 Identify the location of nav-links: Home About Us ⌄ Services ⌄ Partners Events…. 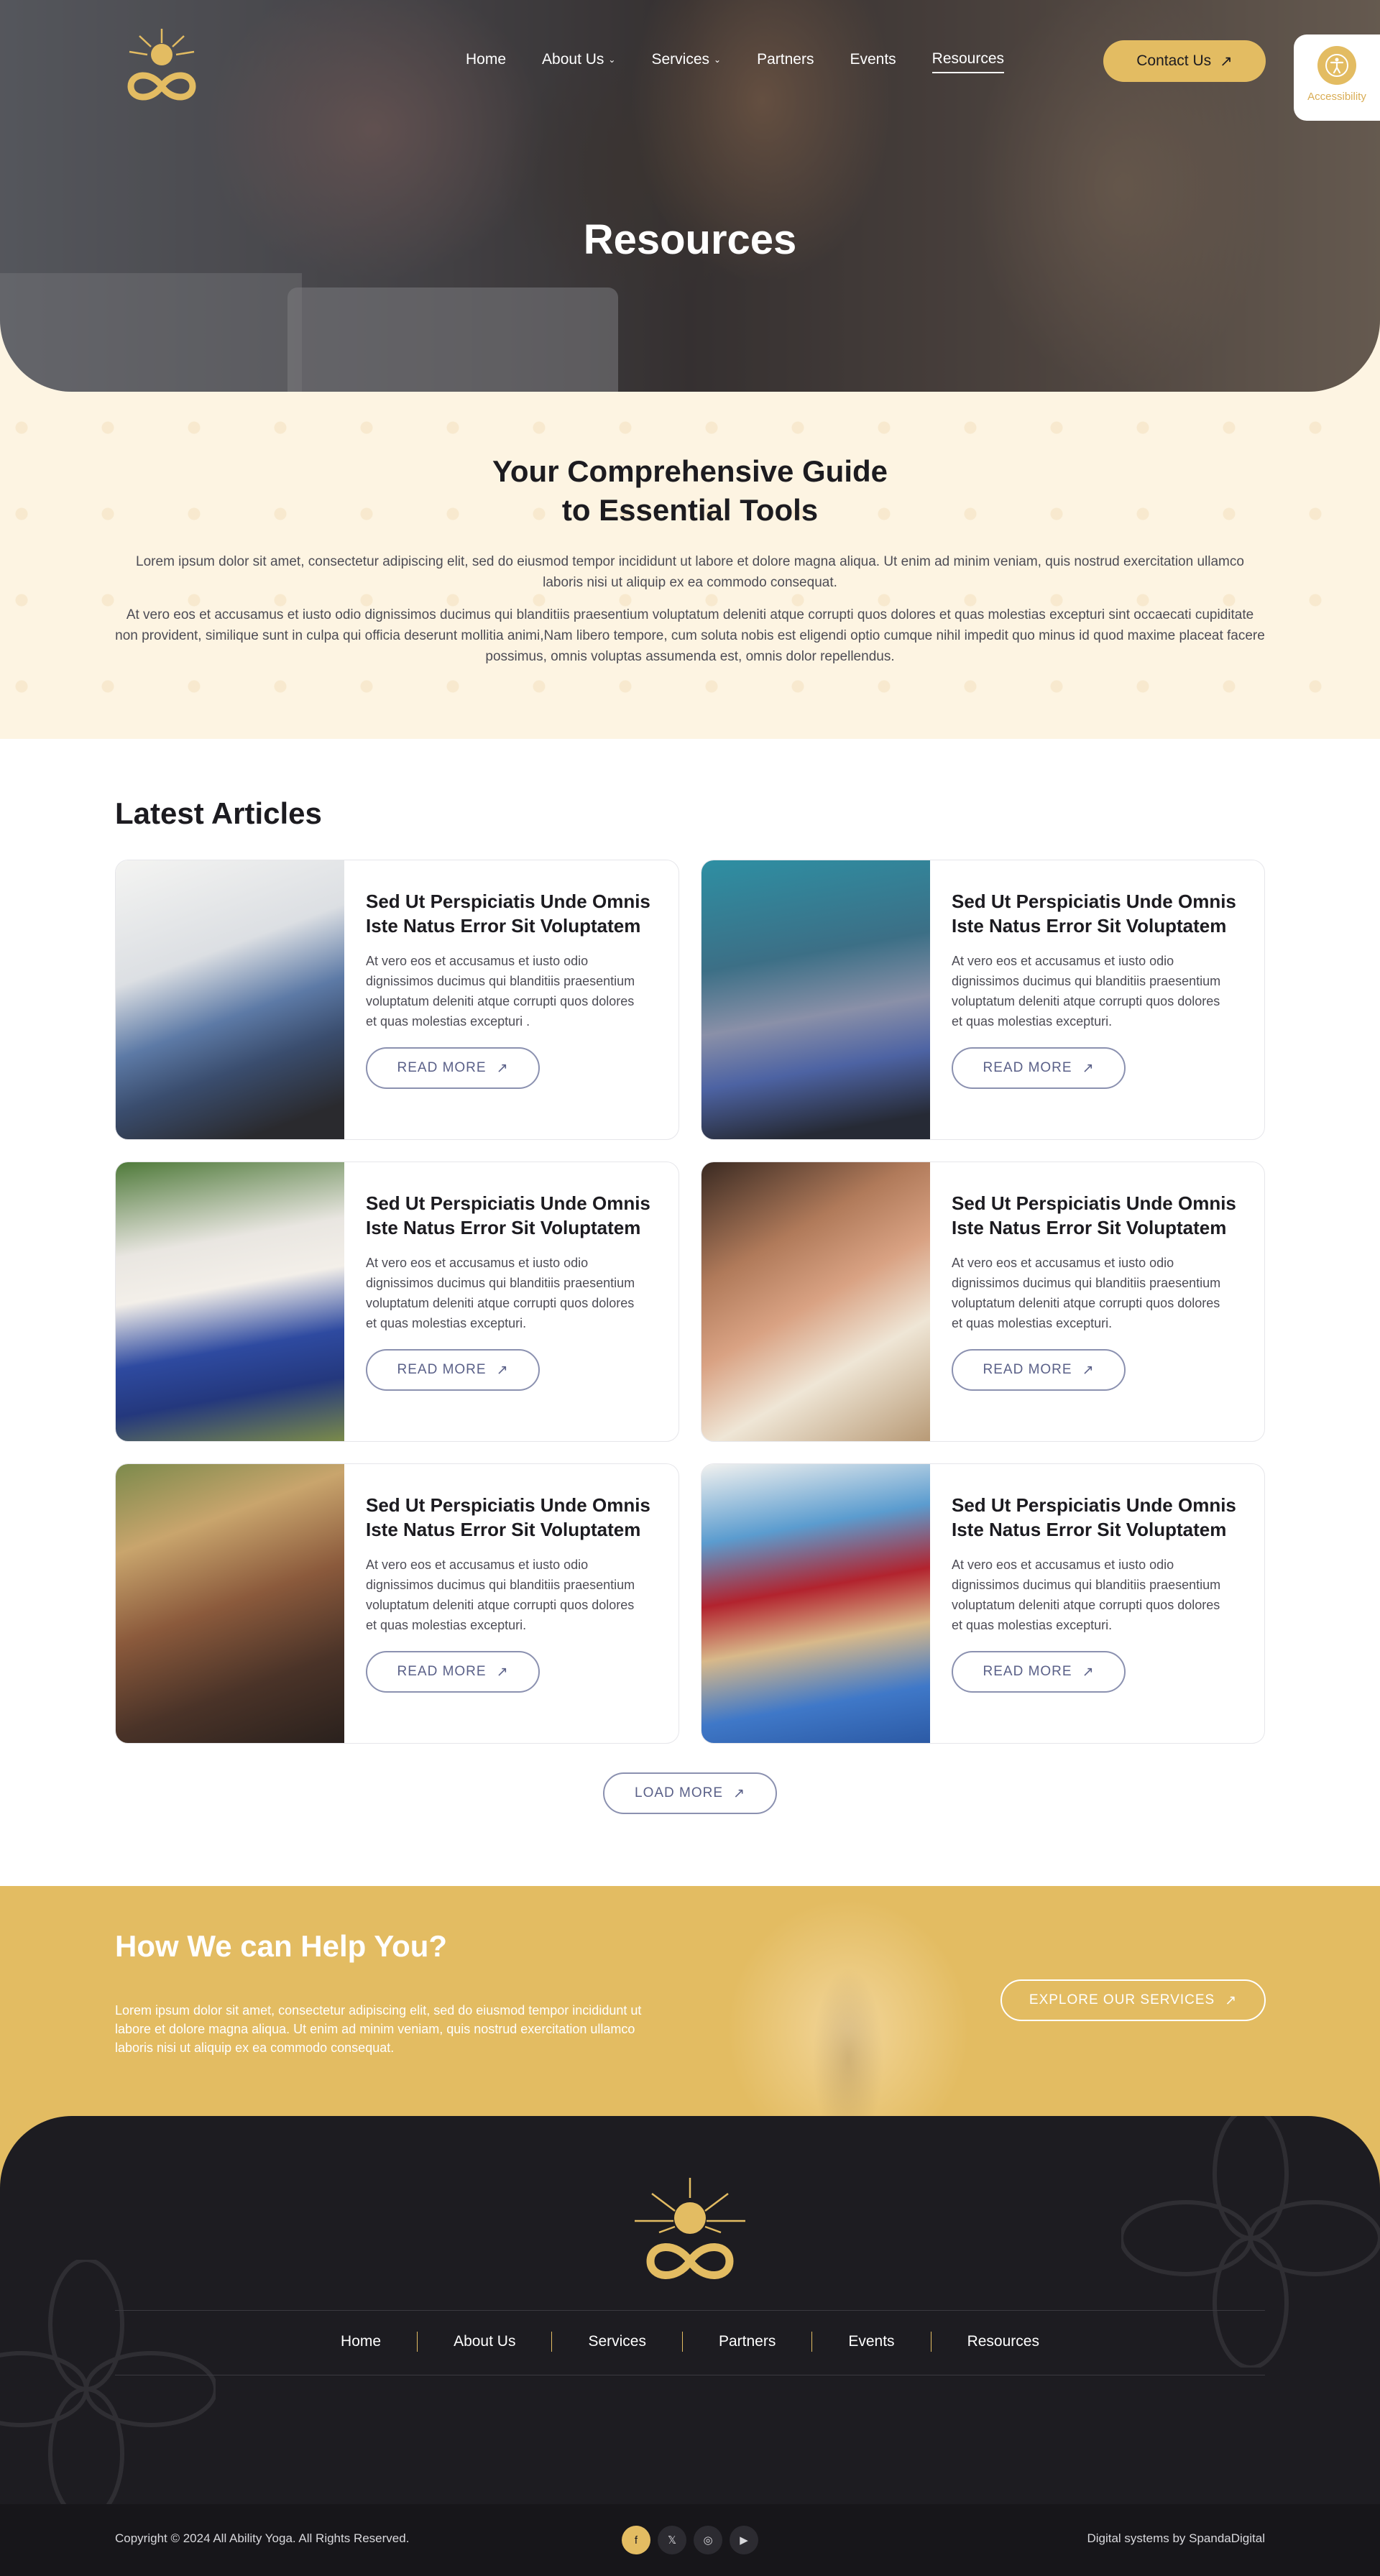
(753, 61).